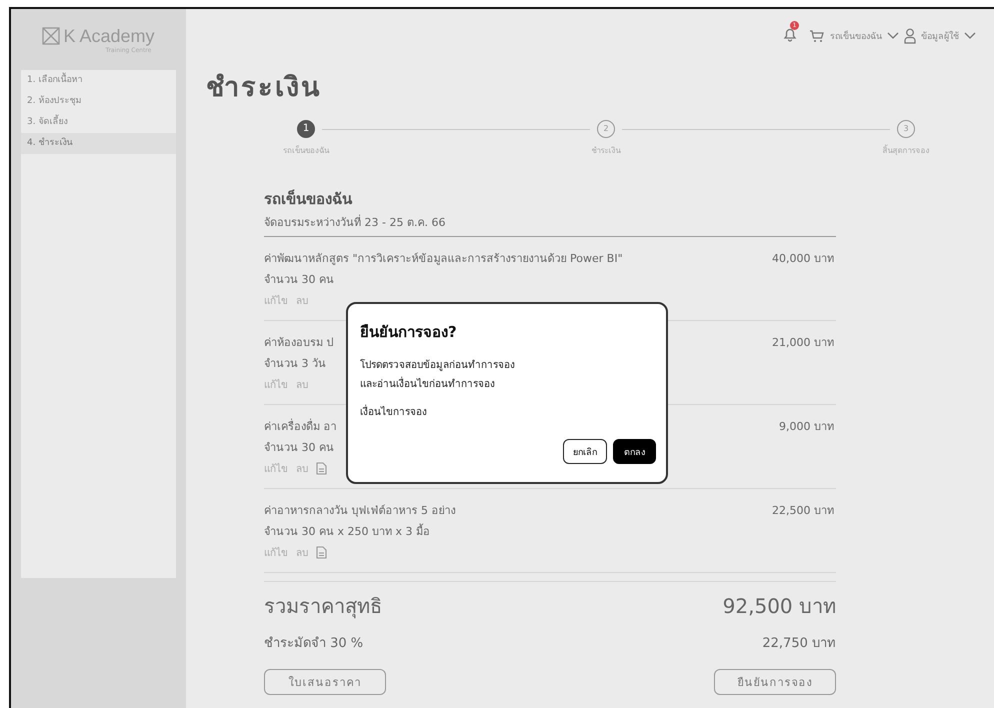  Describe the element at coordinates (109, 36) in the screenshot. I see `logo-text: K Academy` at that location.